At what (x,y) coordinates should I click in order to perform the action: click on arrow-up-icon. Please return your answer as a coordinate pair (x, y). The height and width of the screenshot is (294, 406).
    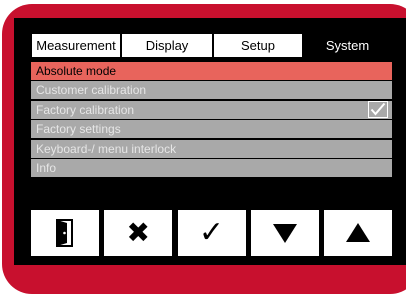
    Looking at the image, I should click on (358, 232).